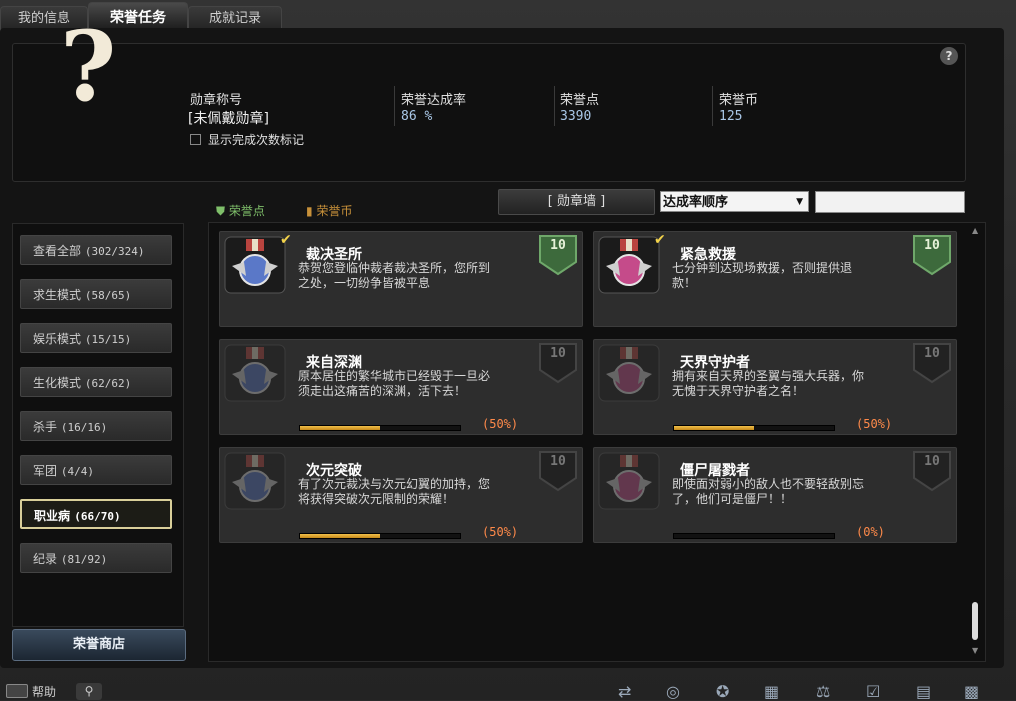 The height and width of the screenshot is (701, 1016). I want to click on medal-wall-button: [ 勋章墙 ], so click(576, 202).